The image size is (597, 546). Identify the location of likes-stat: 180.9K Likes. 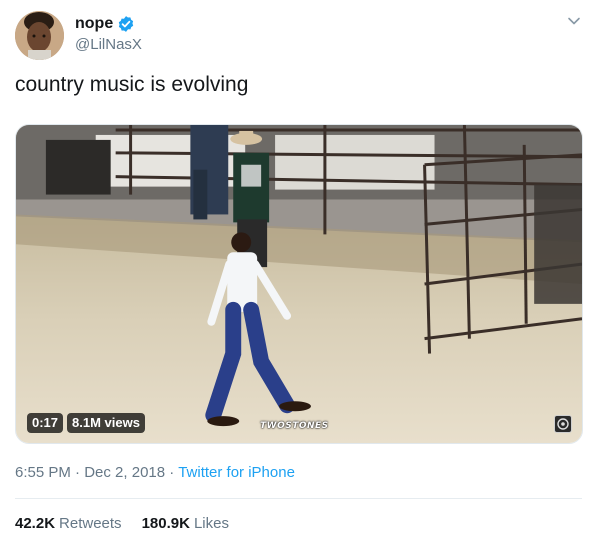
(185, 524).